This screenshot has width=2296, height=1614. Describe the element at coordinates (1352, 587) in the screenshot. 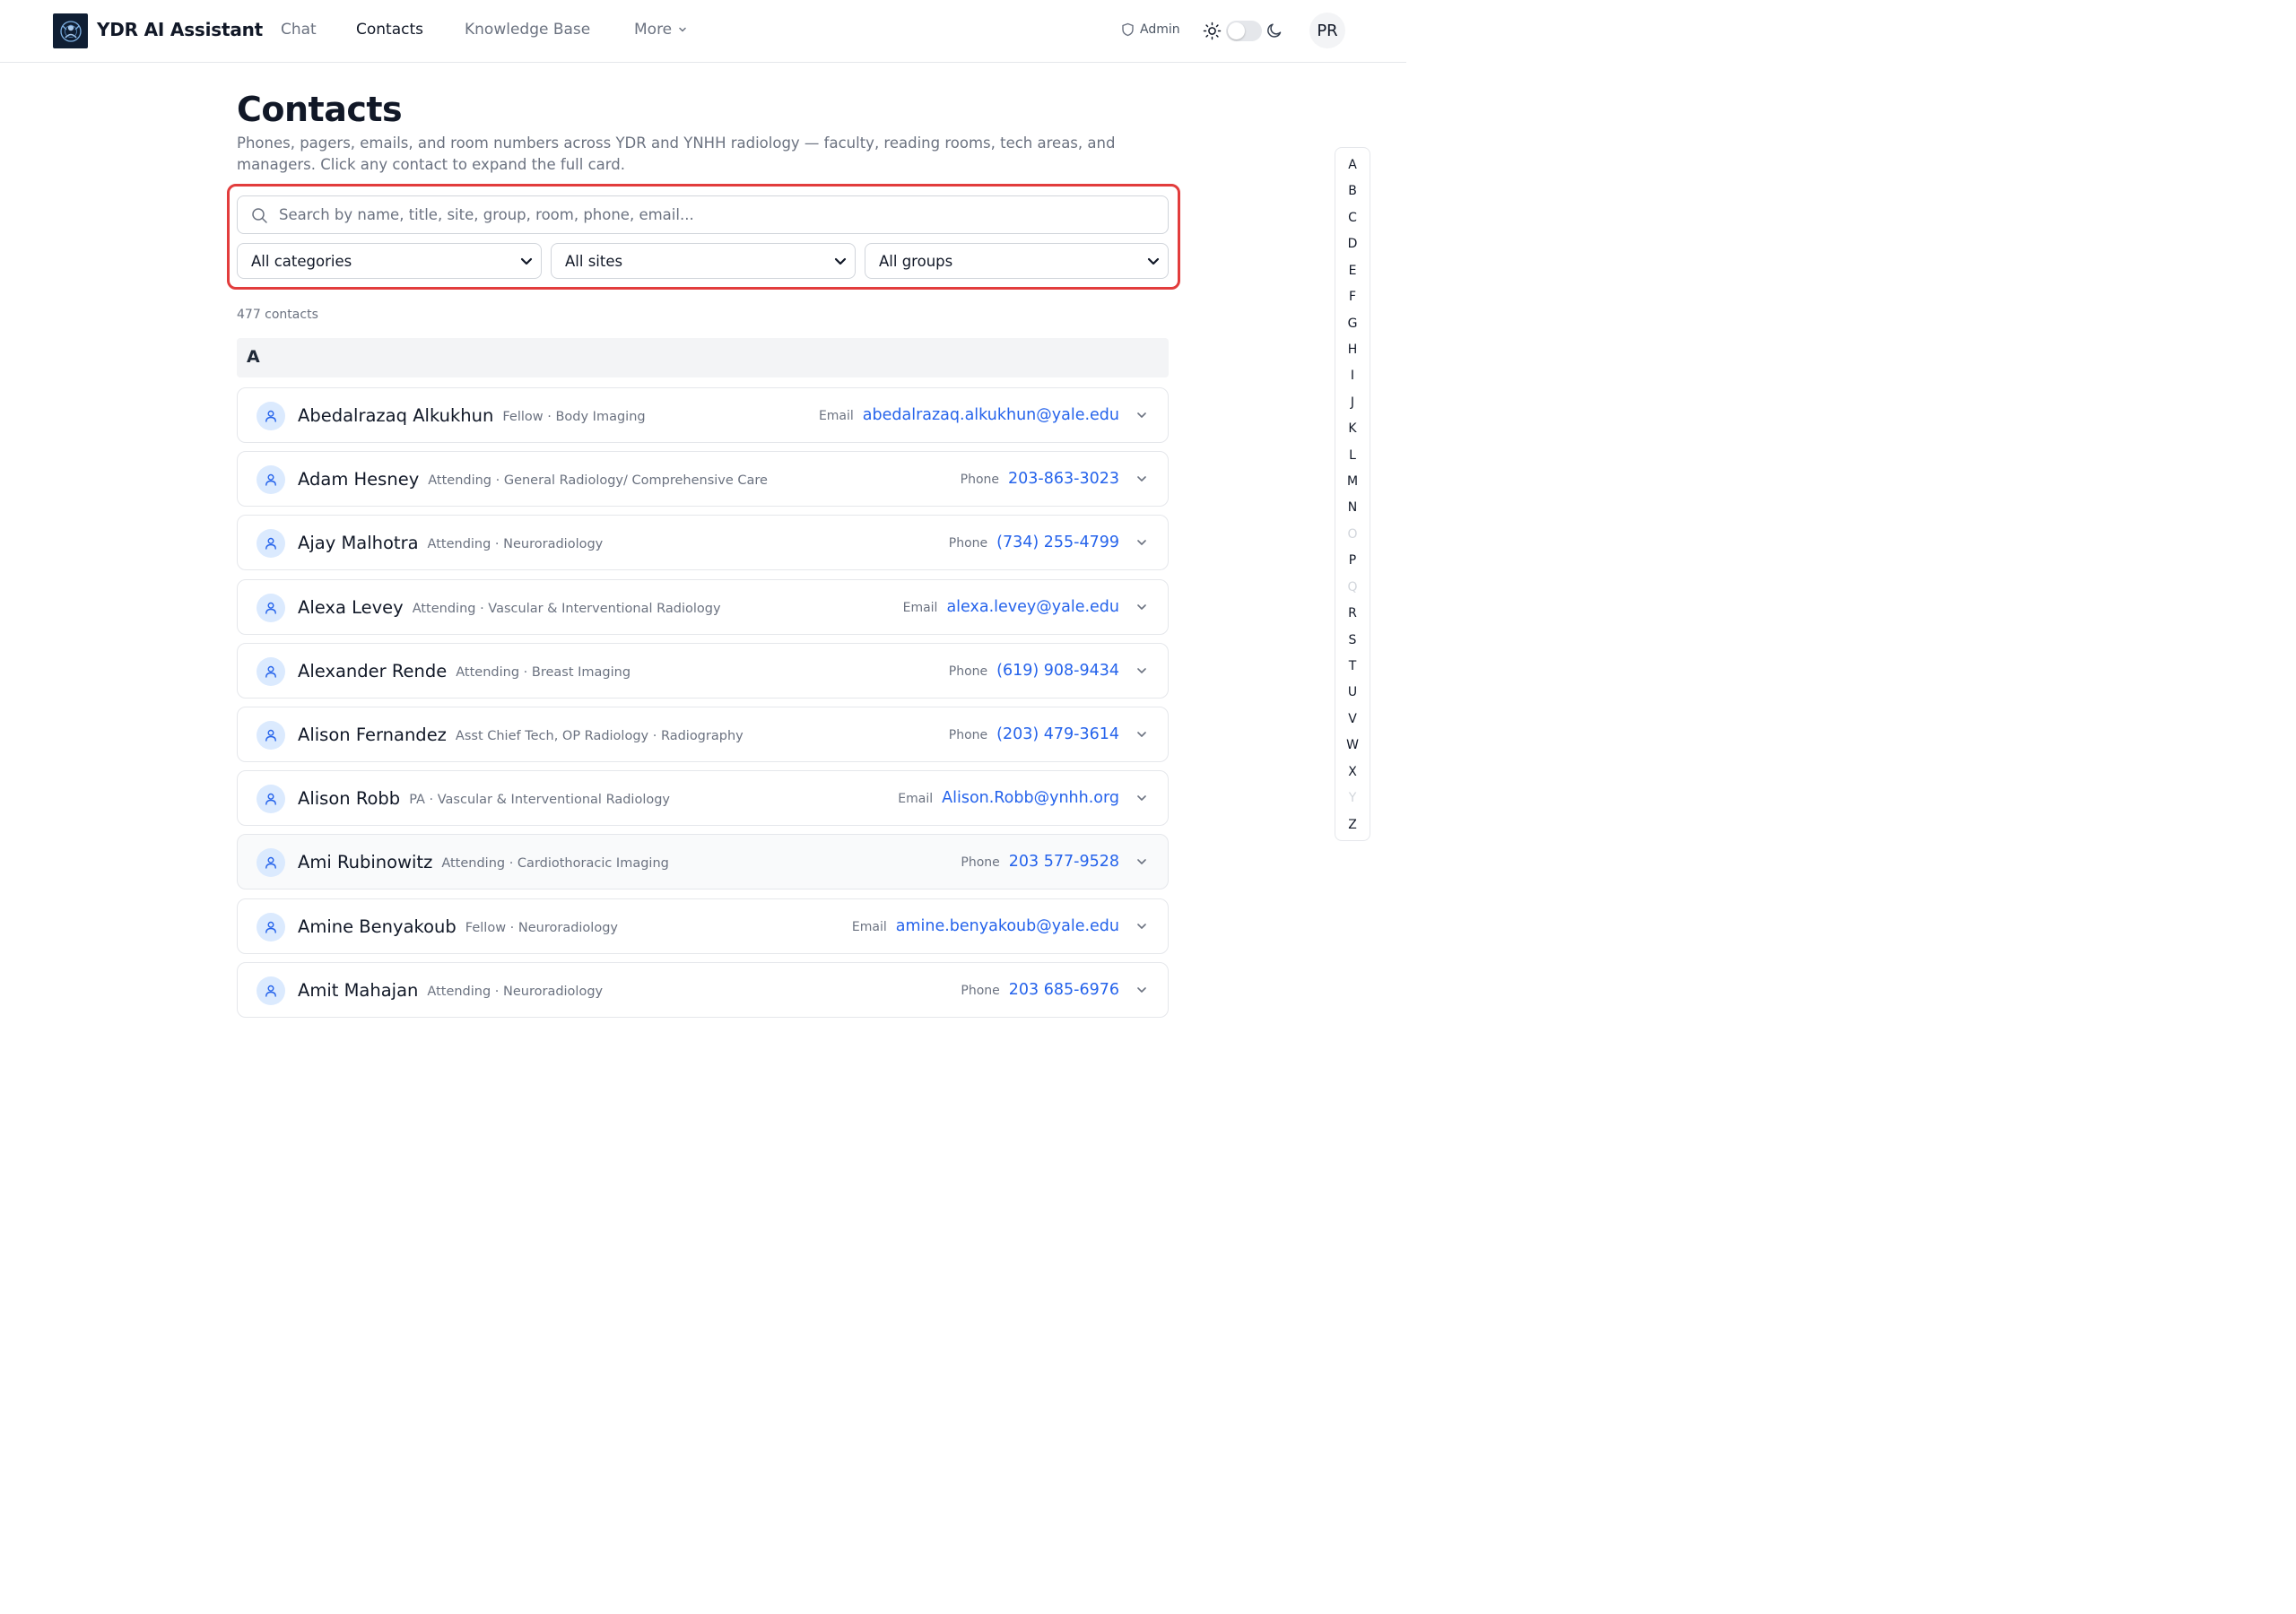

I see `alphabet-letter-q: Q` at that location.